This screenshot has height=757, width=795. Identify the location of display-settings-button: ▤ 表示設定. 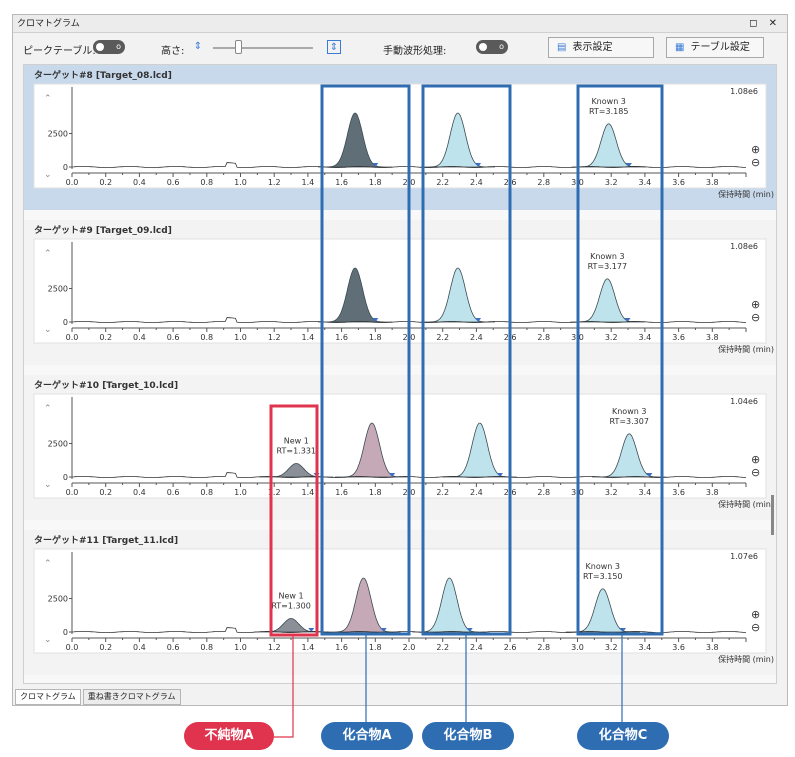
(601, 47).